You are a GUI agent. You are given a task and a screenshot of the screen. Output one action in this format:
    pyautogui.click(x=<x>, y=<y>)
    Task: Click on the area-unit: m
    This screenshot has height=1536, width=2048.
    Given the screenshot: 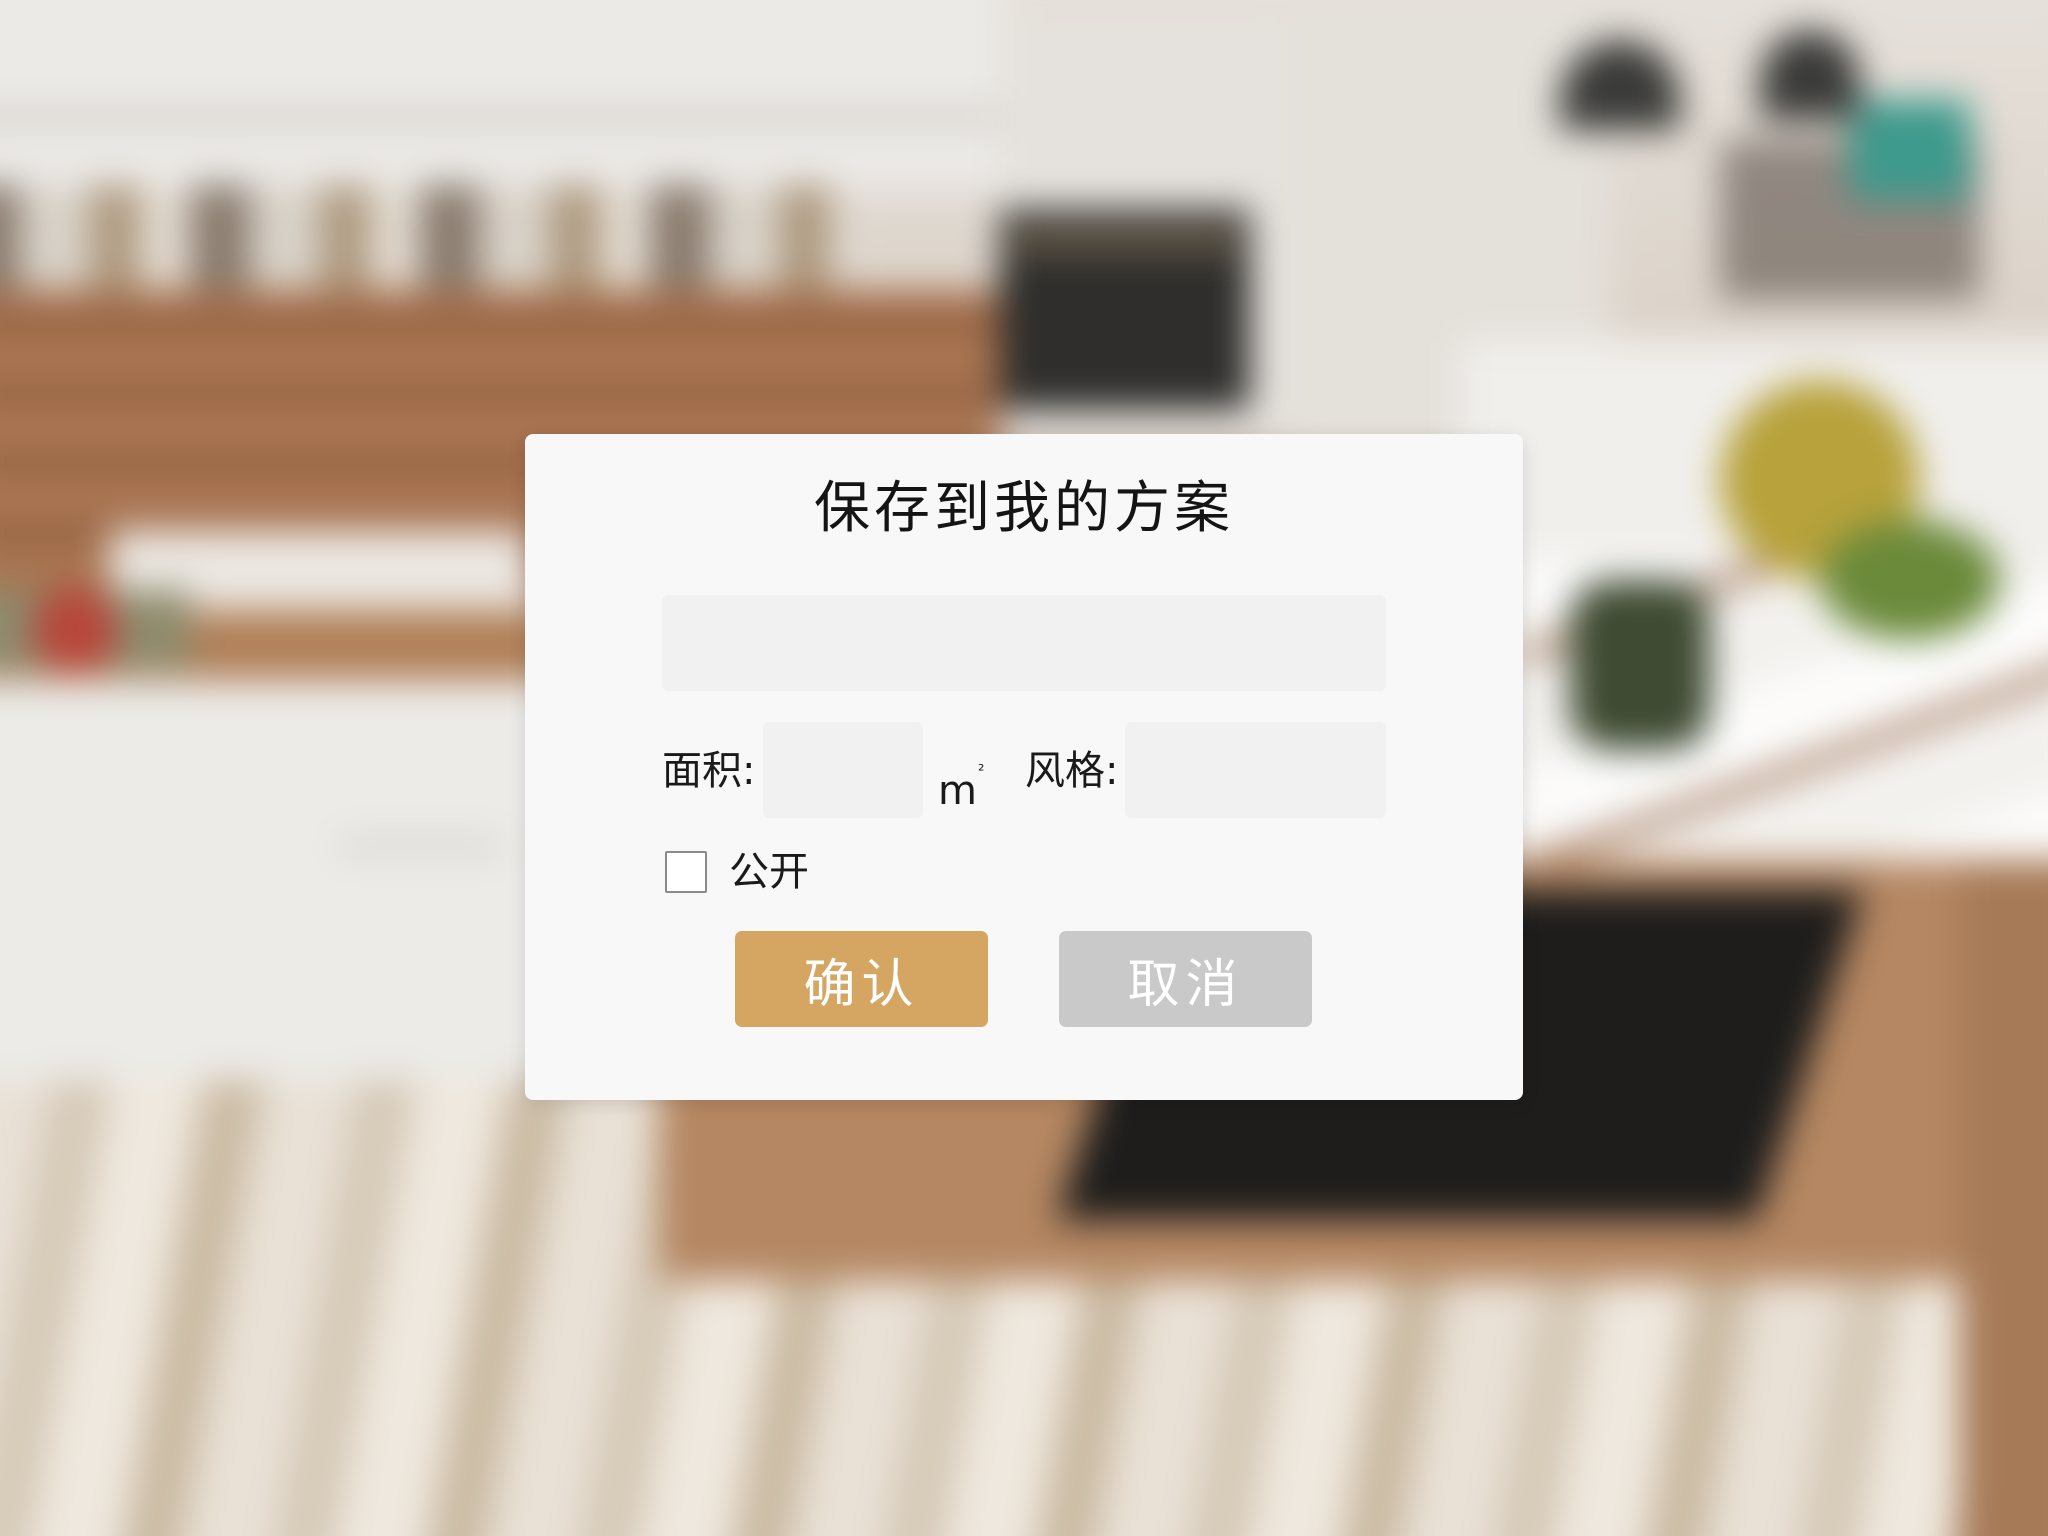 What is the action you would take?
    pyautogui.click(x=957, y=791)
    